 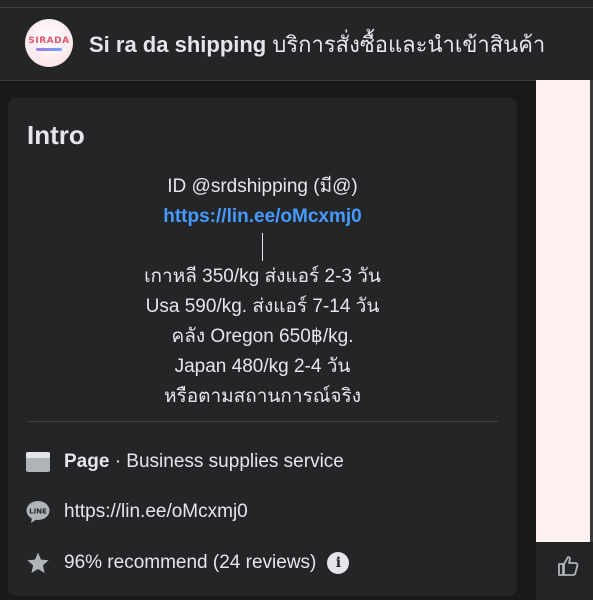 I want to click on bio-bar-divider, so click(x=262, y=247).